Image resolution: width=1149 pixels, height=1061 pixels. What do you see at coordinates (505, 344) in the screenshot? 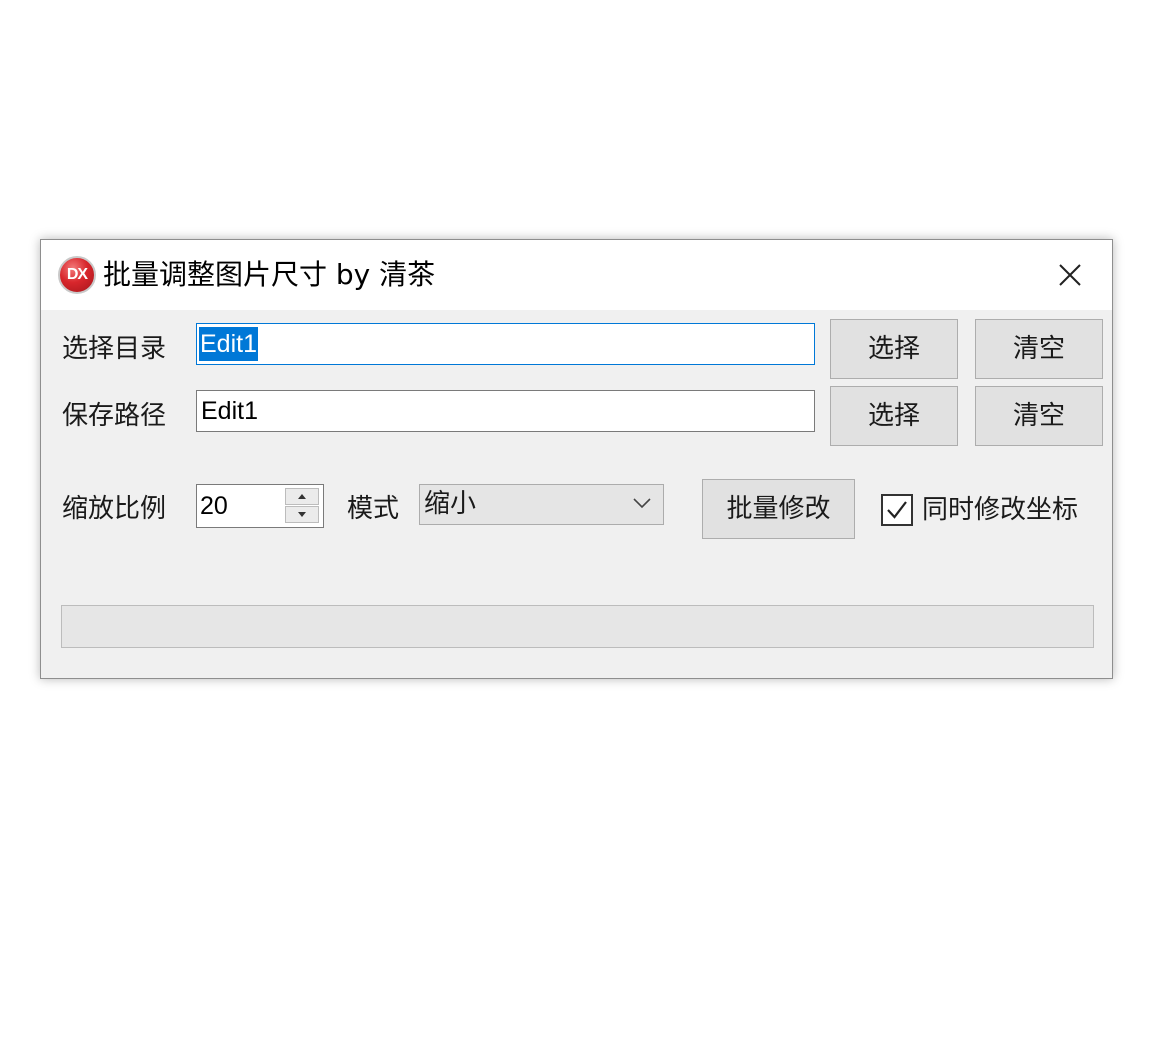
I see `source-dir-field: Edit1` at bounding box center [505, 344].